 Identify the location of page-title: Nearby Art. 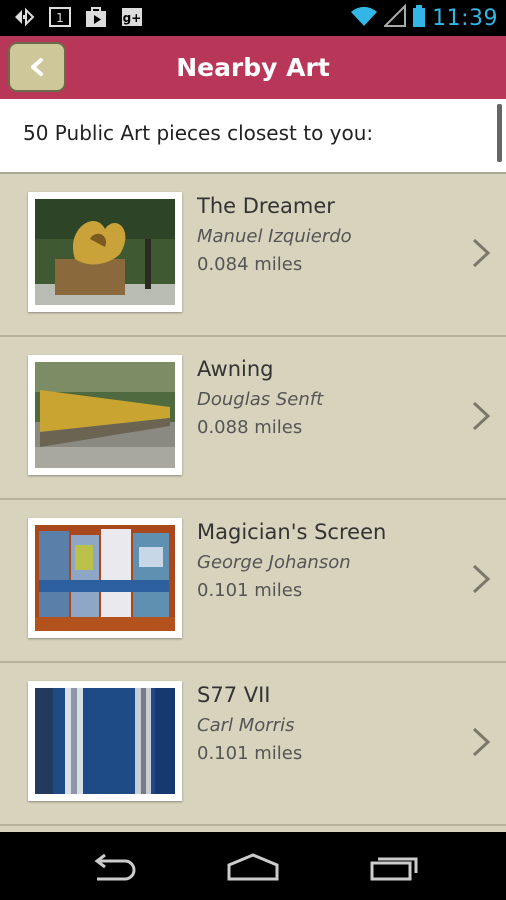
(253, 67).